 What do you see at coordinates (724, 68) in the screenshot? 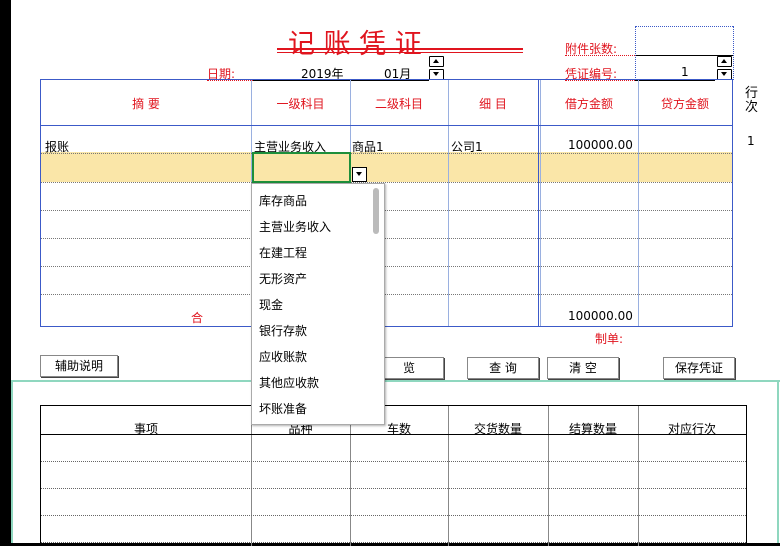
I see `voucher-no-spinner` at bounding box center [724, 68].